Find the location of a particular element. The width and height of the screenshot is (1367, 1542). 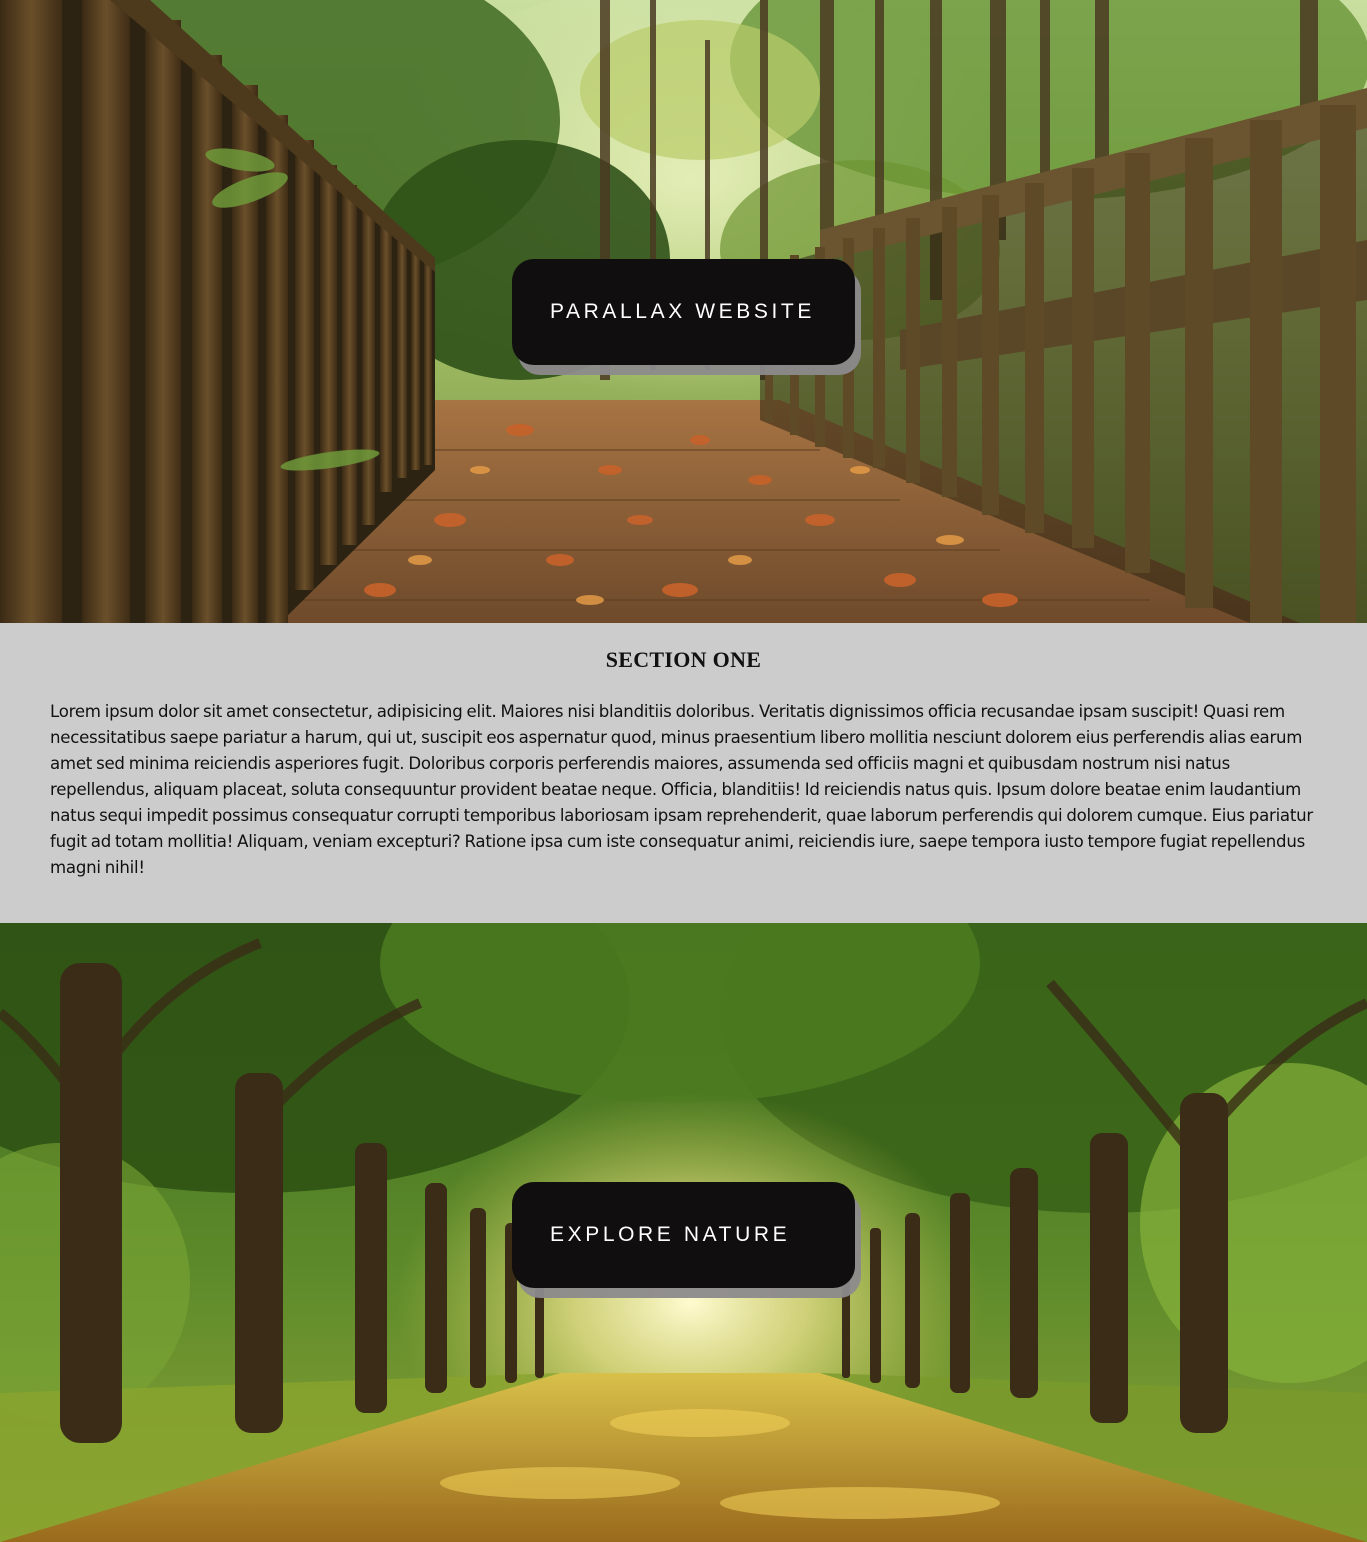

parallax-title-box: PARALLAX WEBSITE is located at coordinates (683, 312).